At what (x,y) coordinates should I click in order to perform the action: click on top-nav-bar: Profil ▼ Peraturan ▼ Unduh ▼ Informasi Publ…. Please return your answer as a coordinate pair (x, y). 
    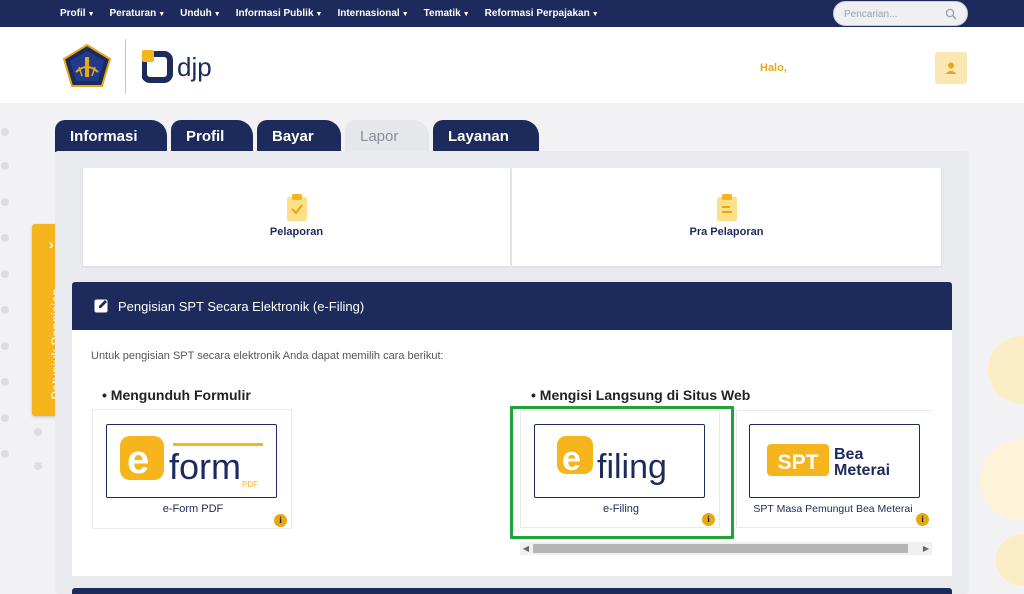
    Looking at the image, I should click on (512, 13).